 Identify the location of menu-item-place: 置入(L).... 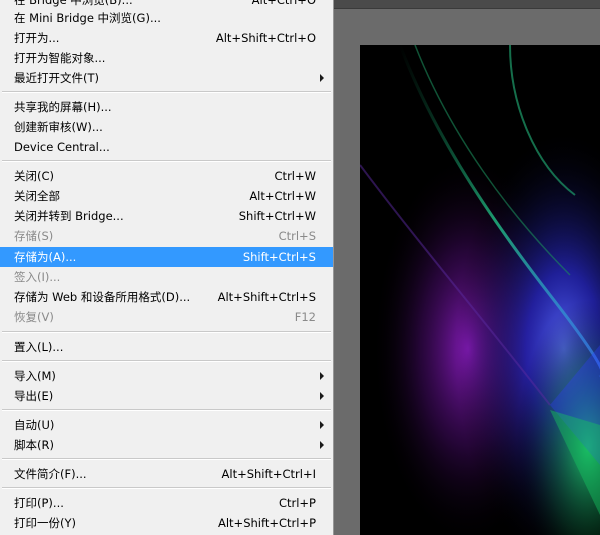
(166, 347).